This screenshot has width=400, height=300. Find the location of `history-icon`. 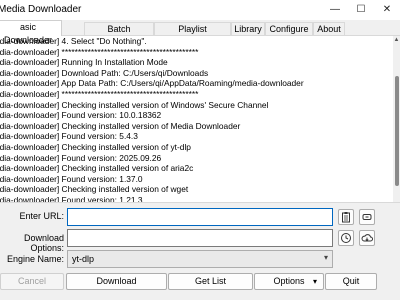

history-icon is located at coordinates (346, 238).